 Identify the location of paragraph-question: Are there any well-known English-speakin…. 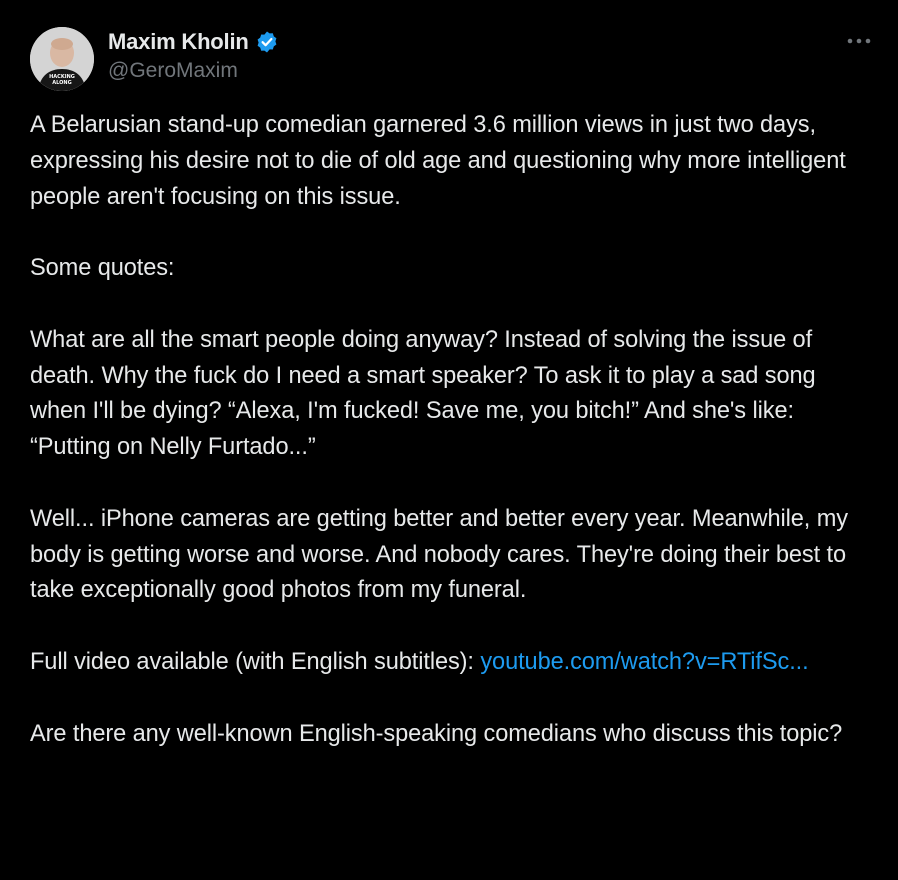
(436, 733).